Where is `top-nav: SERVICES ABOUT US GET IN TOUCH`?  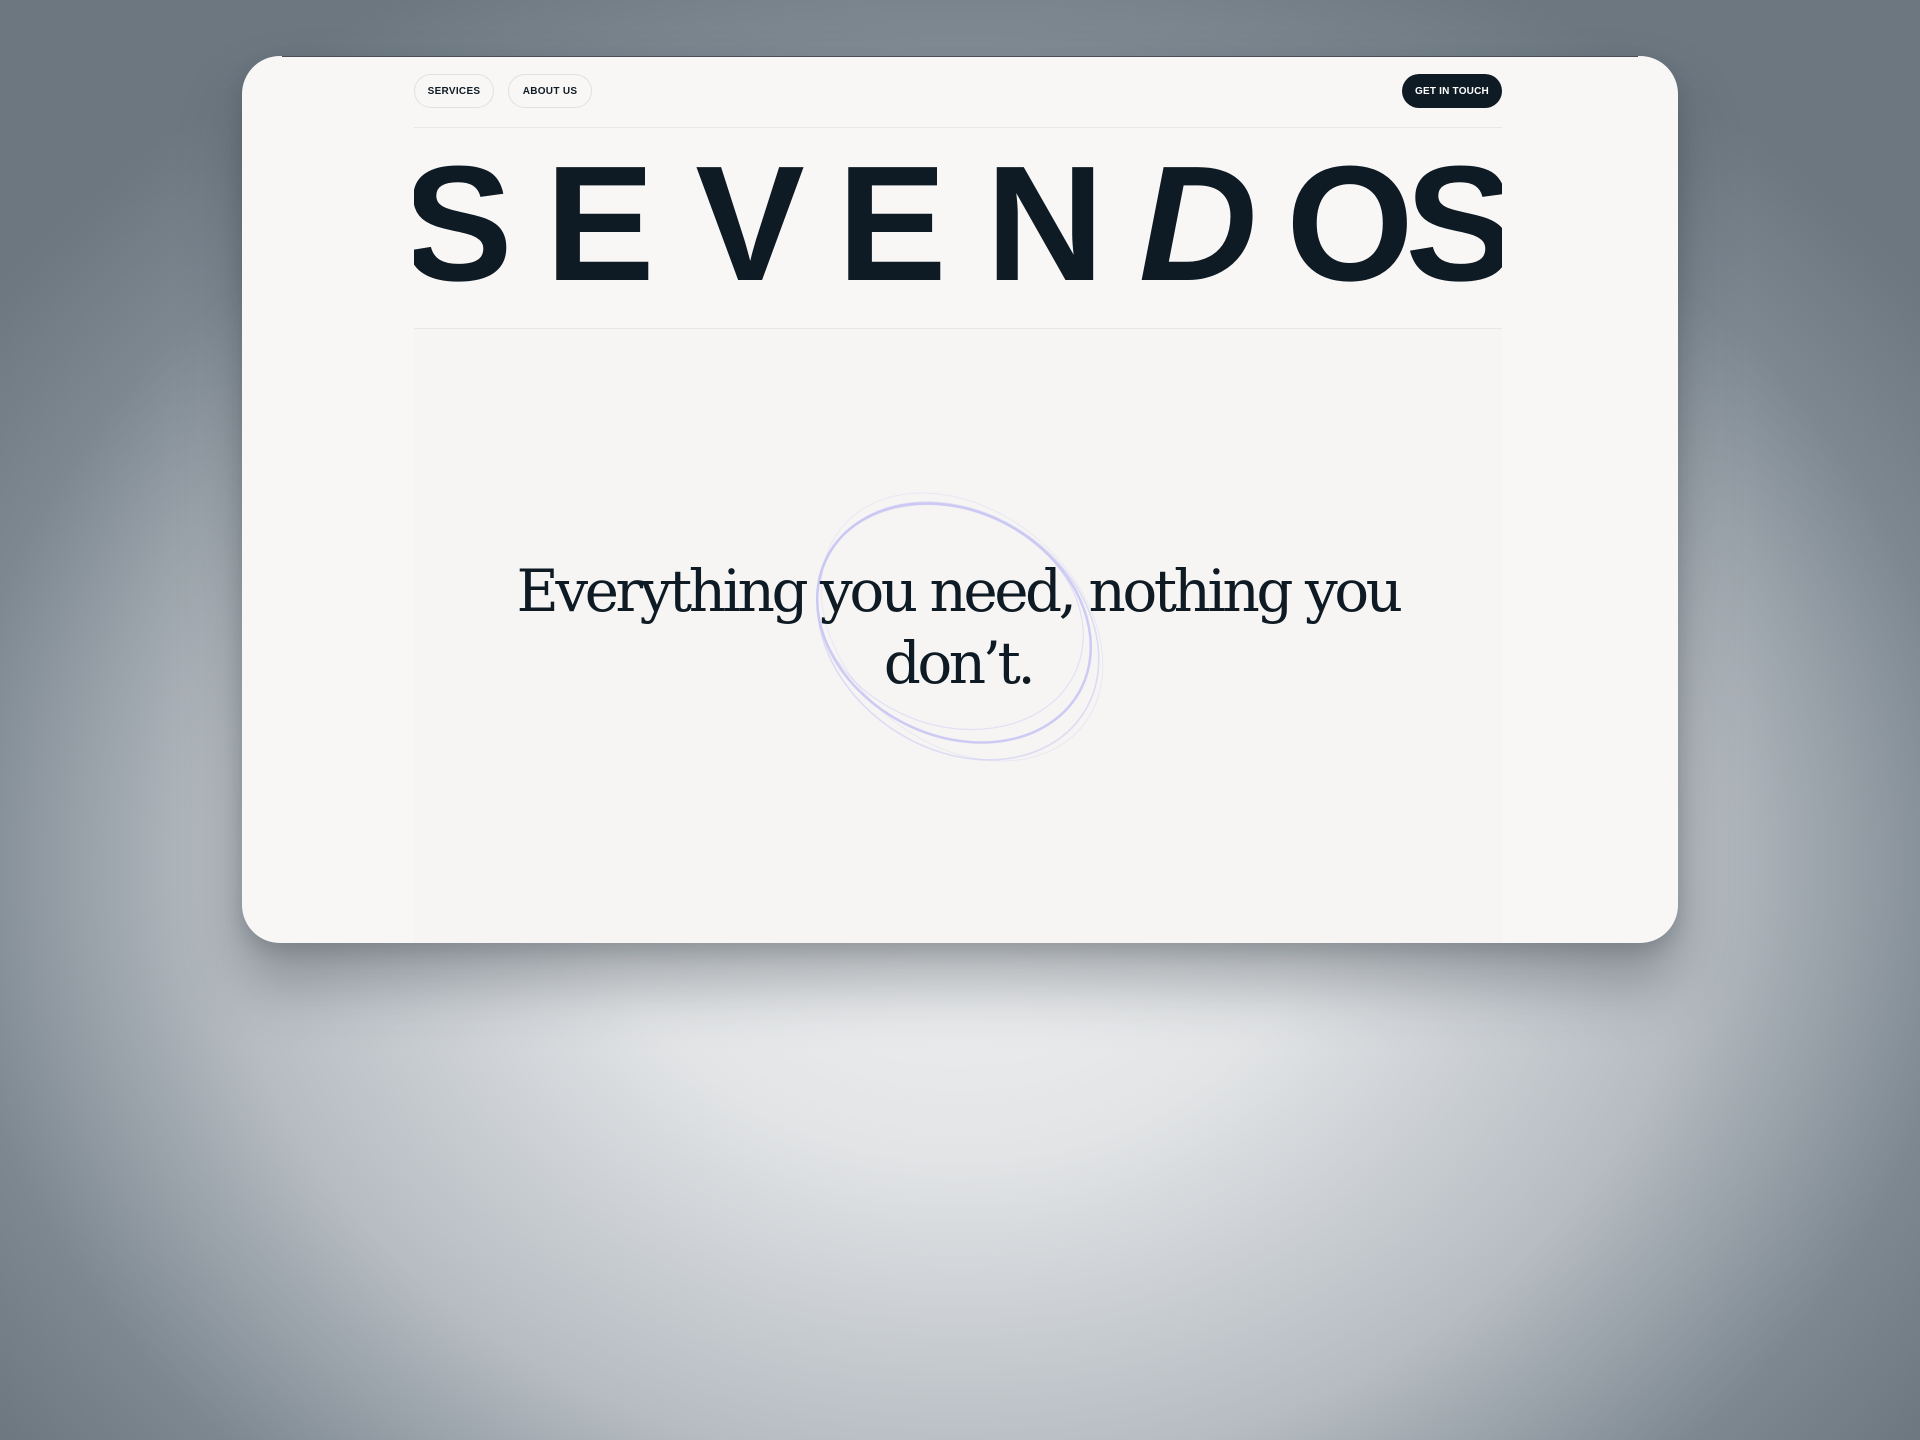
top-nav: SERVICES ABOUT US GET IN TOUCH is located at coordinates (958, 92).